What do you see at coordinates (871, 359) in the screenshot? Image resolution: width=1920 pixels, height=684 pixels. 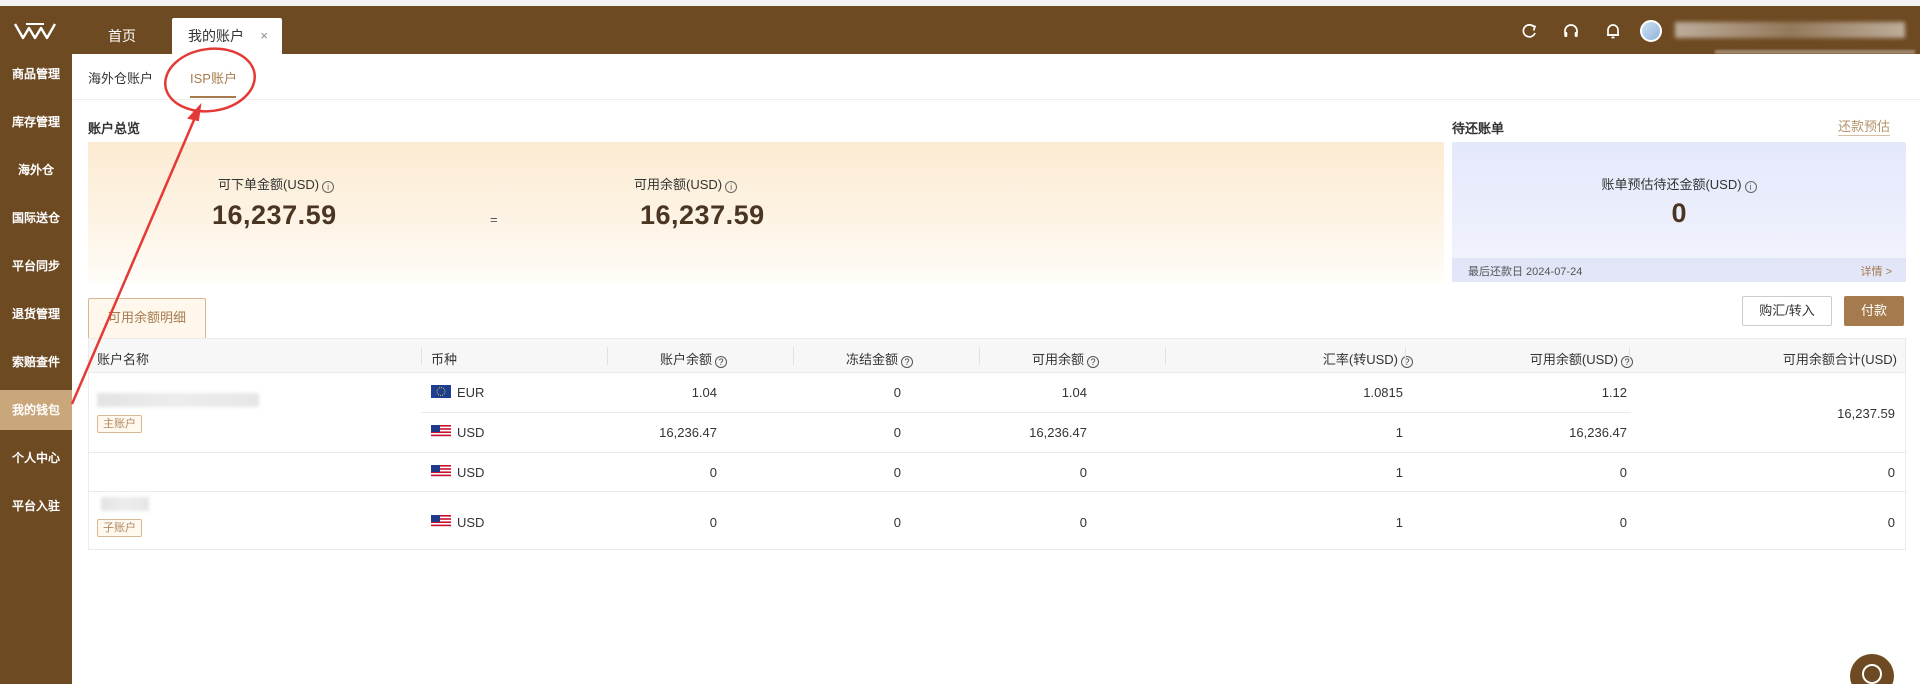 I see `col-frozen-amount-text: 冻结金额` at bounding box center [871, 359].